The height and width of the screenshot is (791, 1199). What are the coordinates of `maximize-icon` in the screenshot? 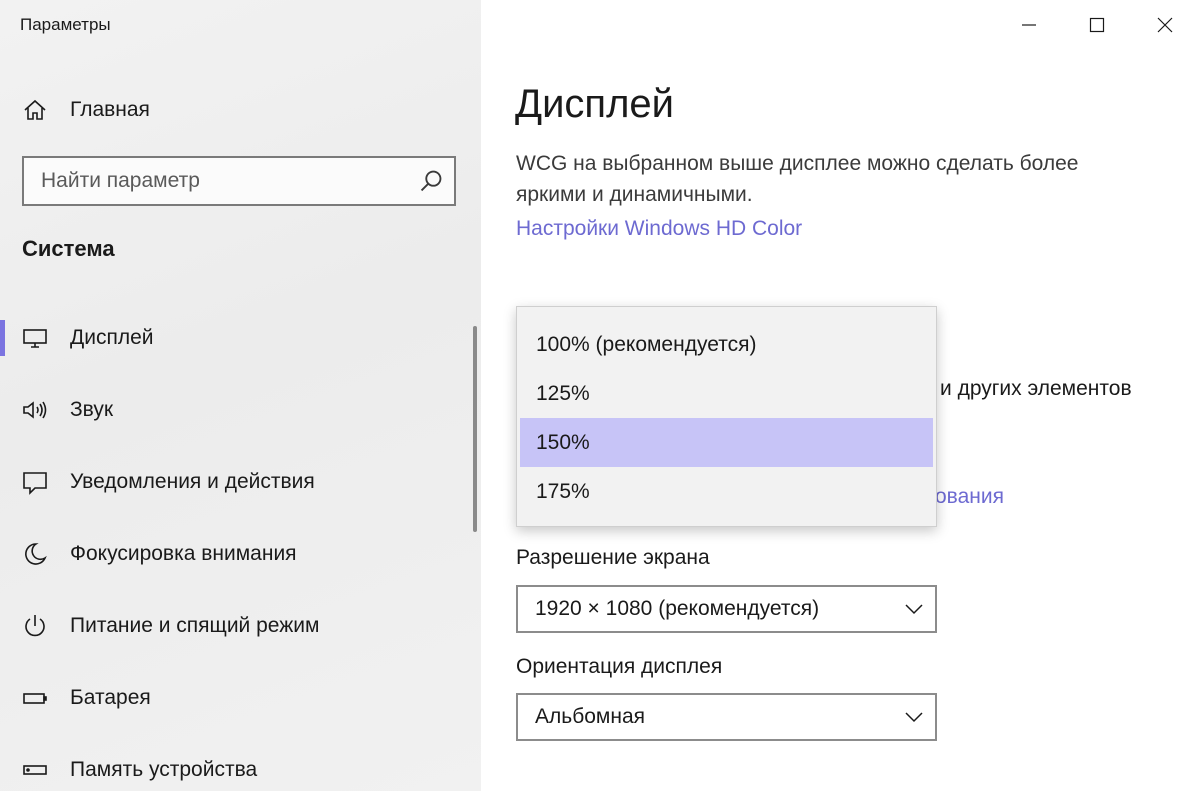 It's located at (1097, 25).